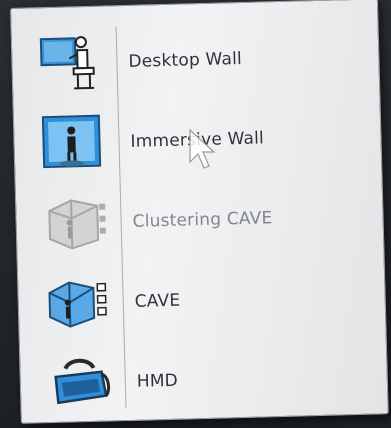 The image size is (391, 428). Describe the element at coordinates (157, 381) in the screenshot. I see `menu-item-label: HMD` at that location.